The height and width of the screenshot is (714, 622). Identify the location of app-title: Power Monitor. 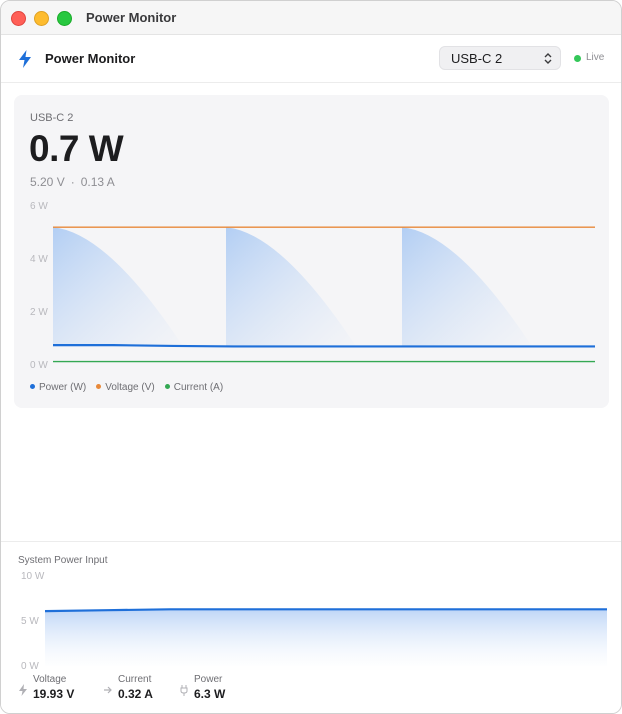
(90, 58).